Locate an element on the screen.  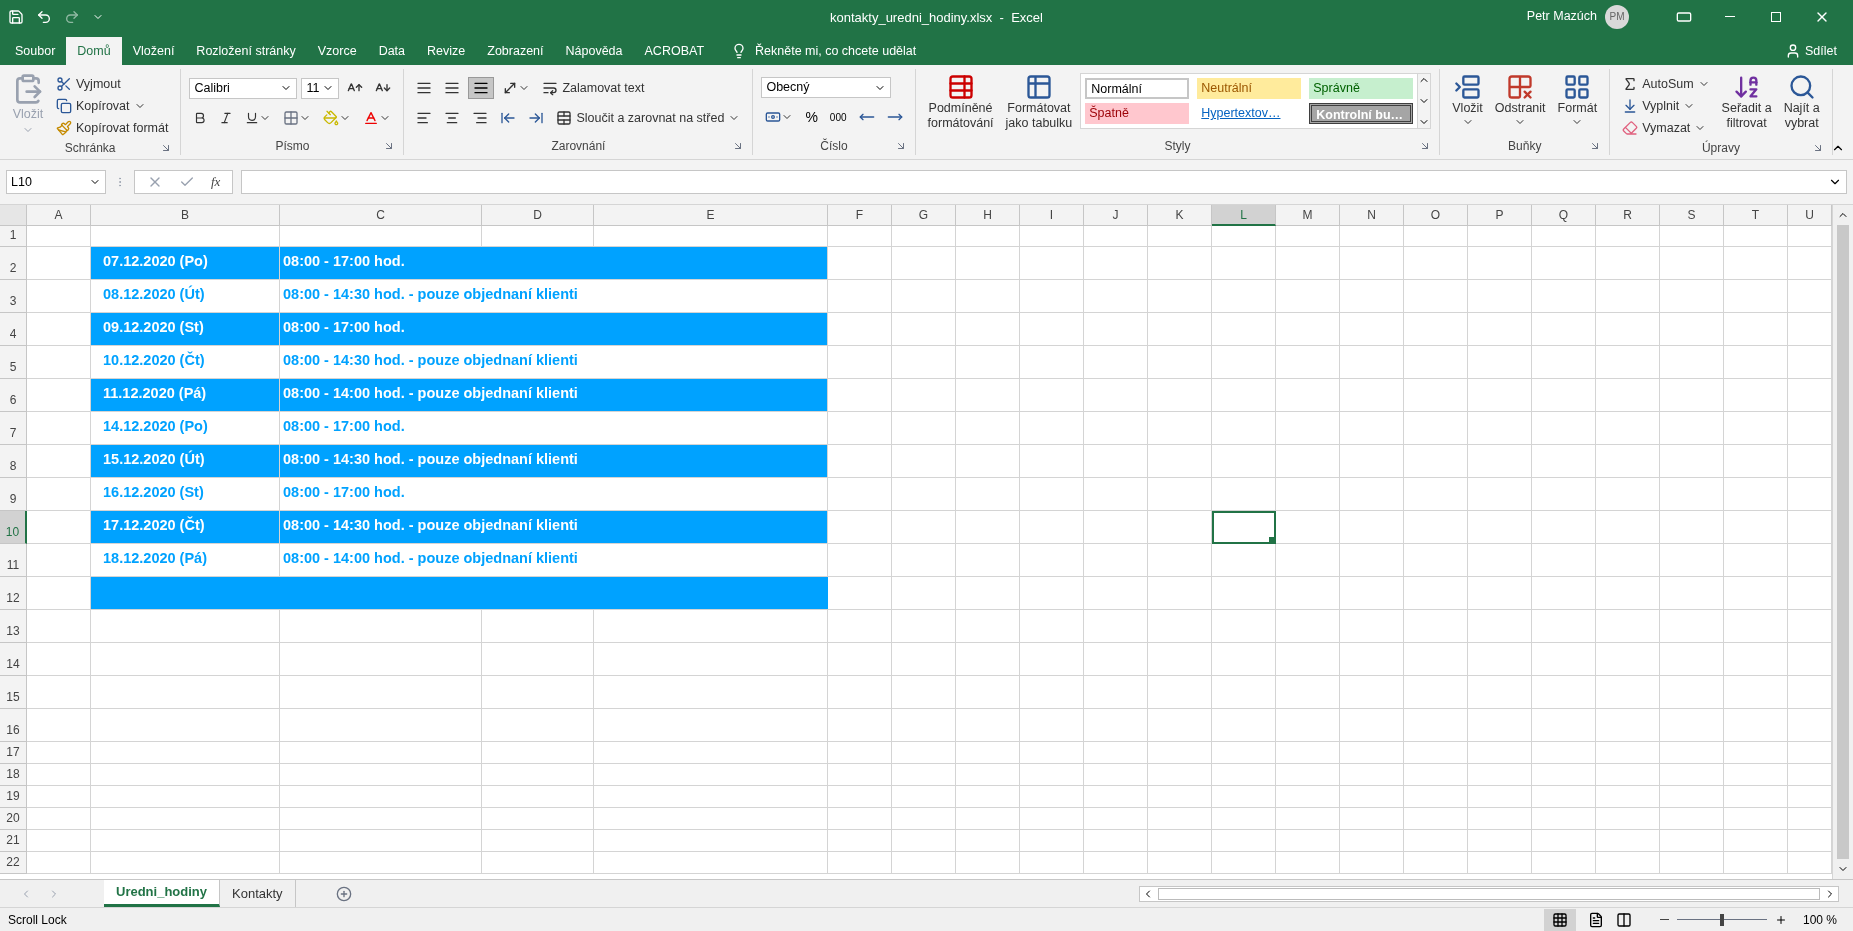
row-header: 20 is located at coordinates (13, 819).